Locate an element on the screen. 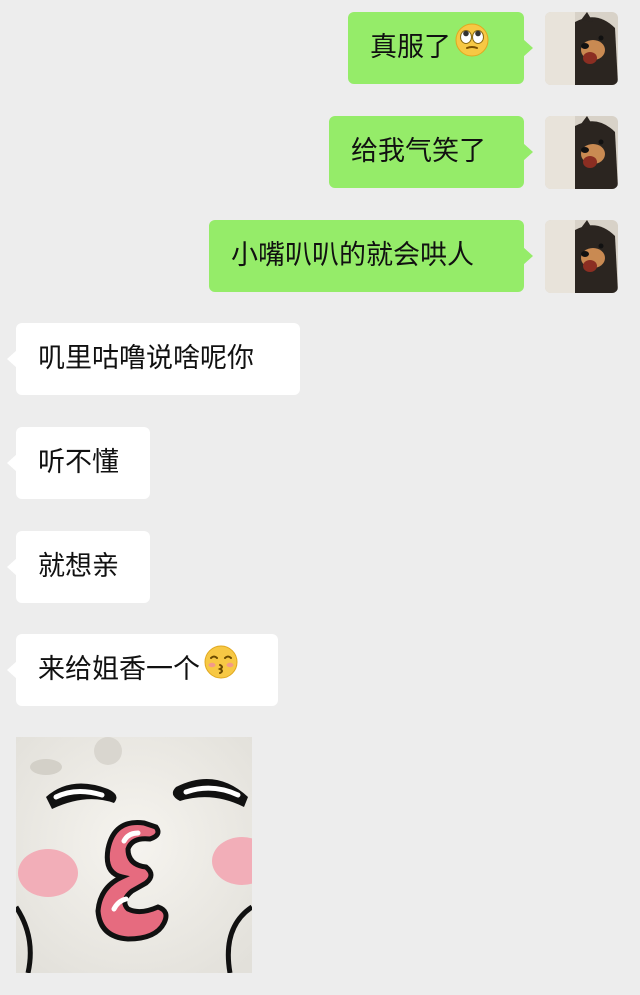 This screenshot has width=640, height=995. message-text: 真服了 is located at coordinates (410, 47).